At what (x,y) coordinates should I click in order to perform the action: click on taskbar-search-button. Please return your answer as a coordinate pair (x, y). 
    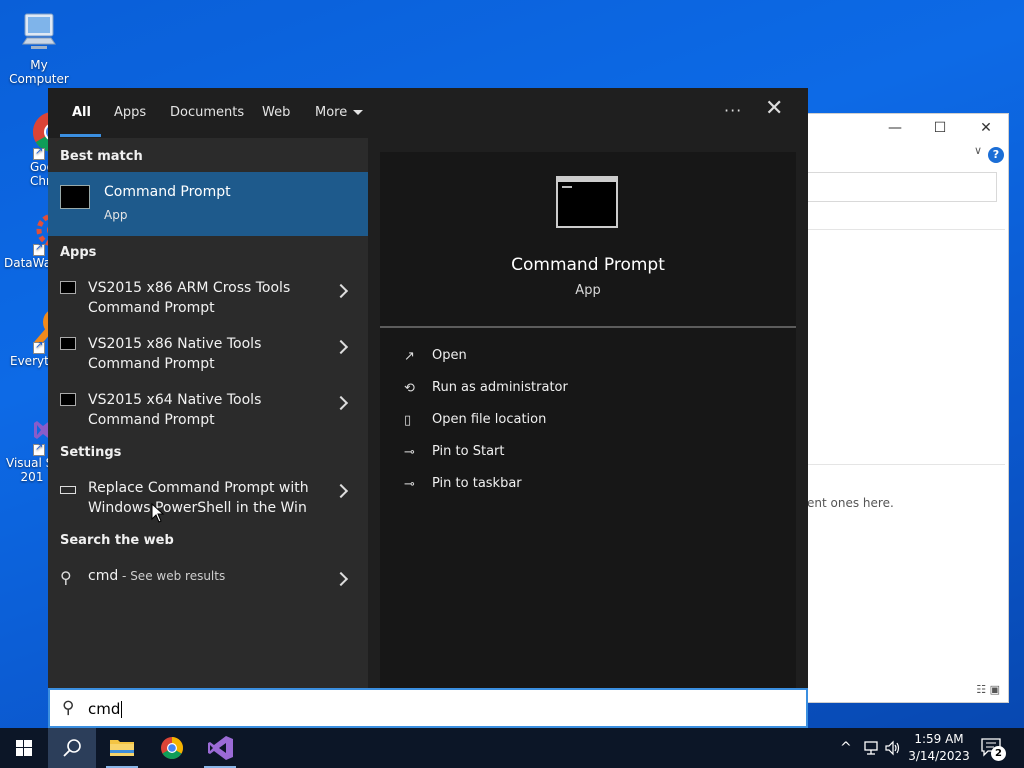
    Looking at the image, I should click on (72, 748).